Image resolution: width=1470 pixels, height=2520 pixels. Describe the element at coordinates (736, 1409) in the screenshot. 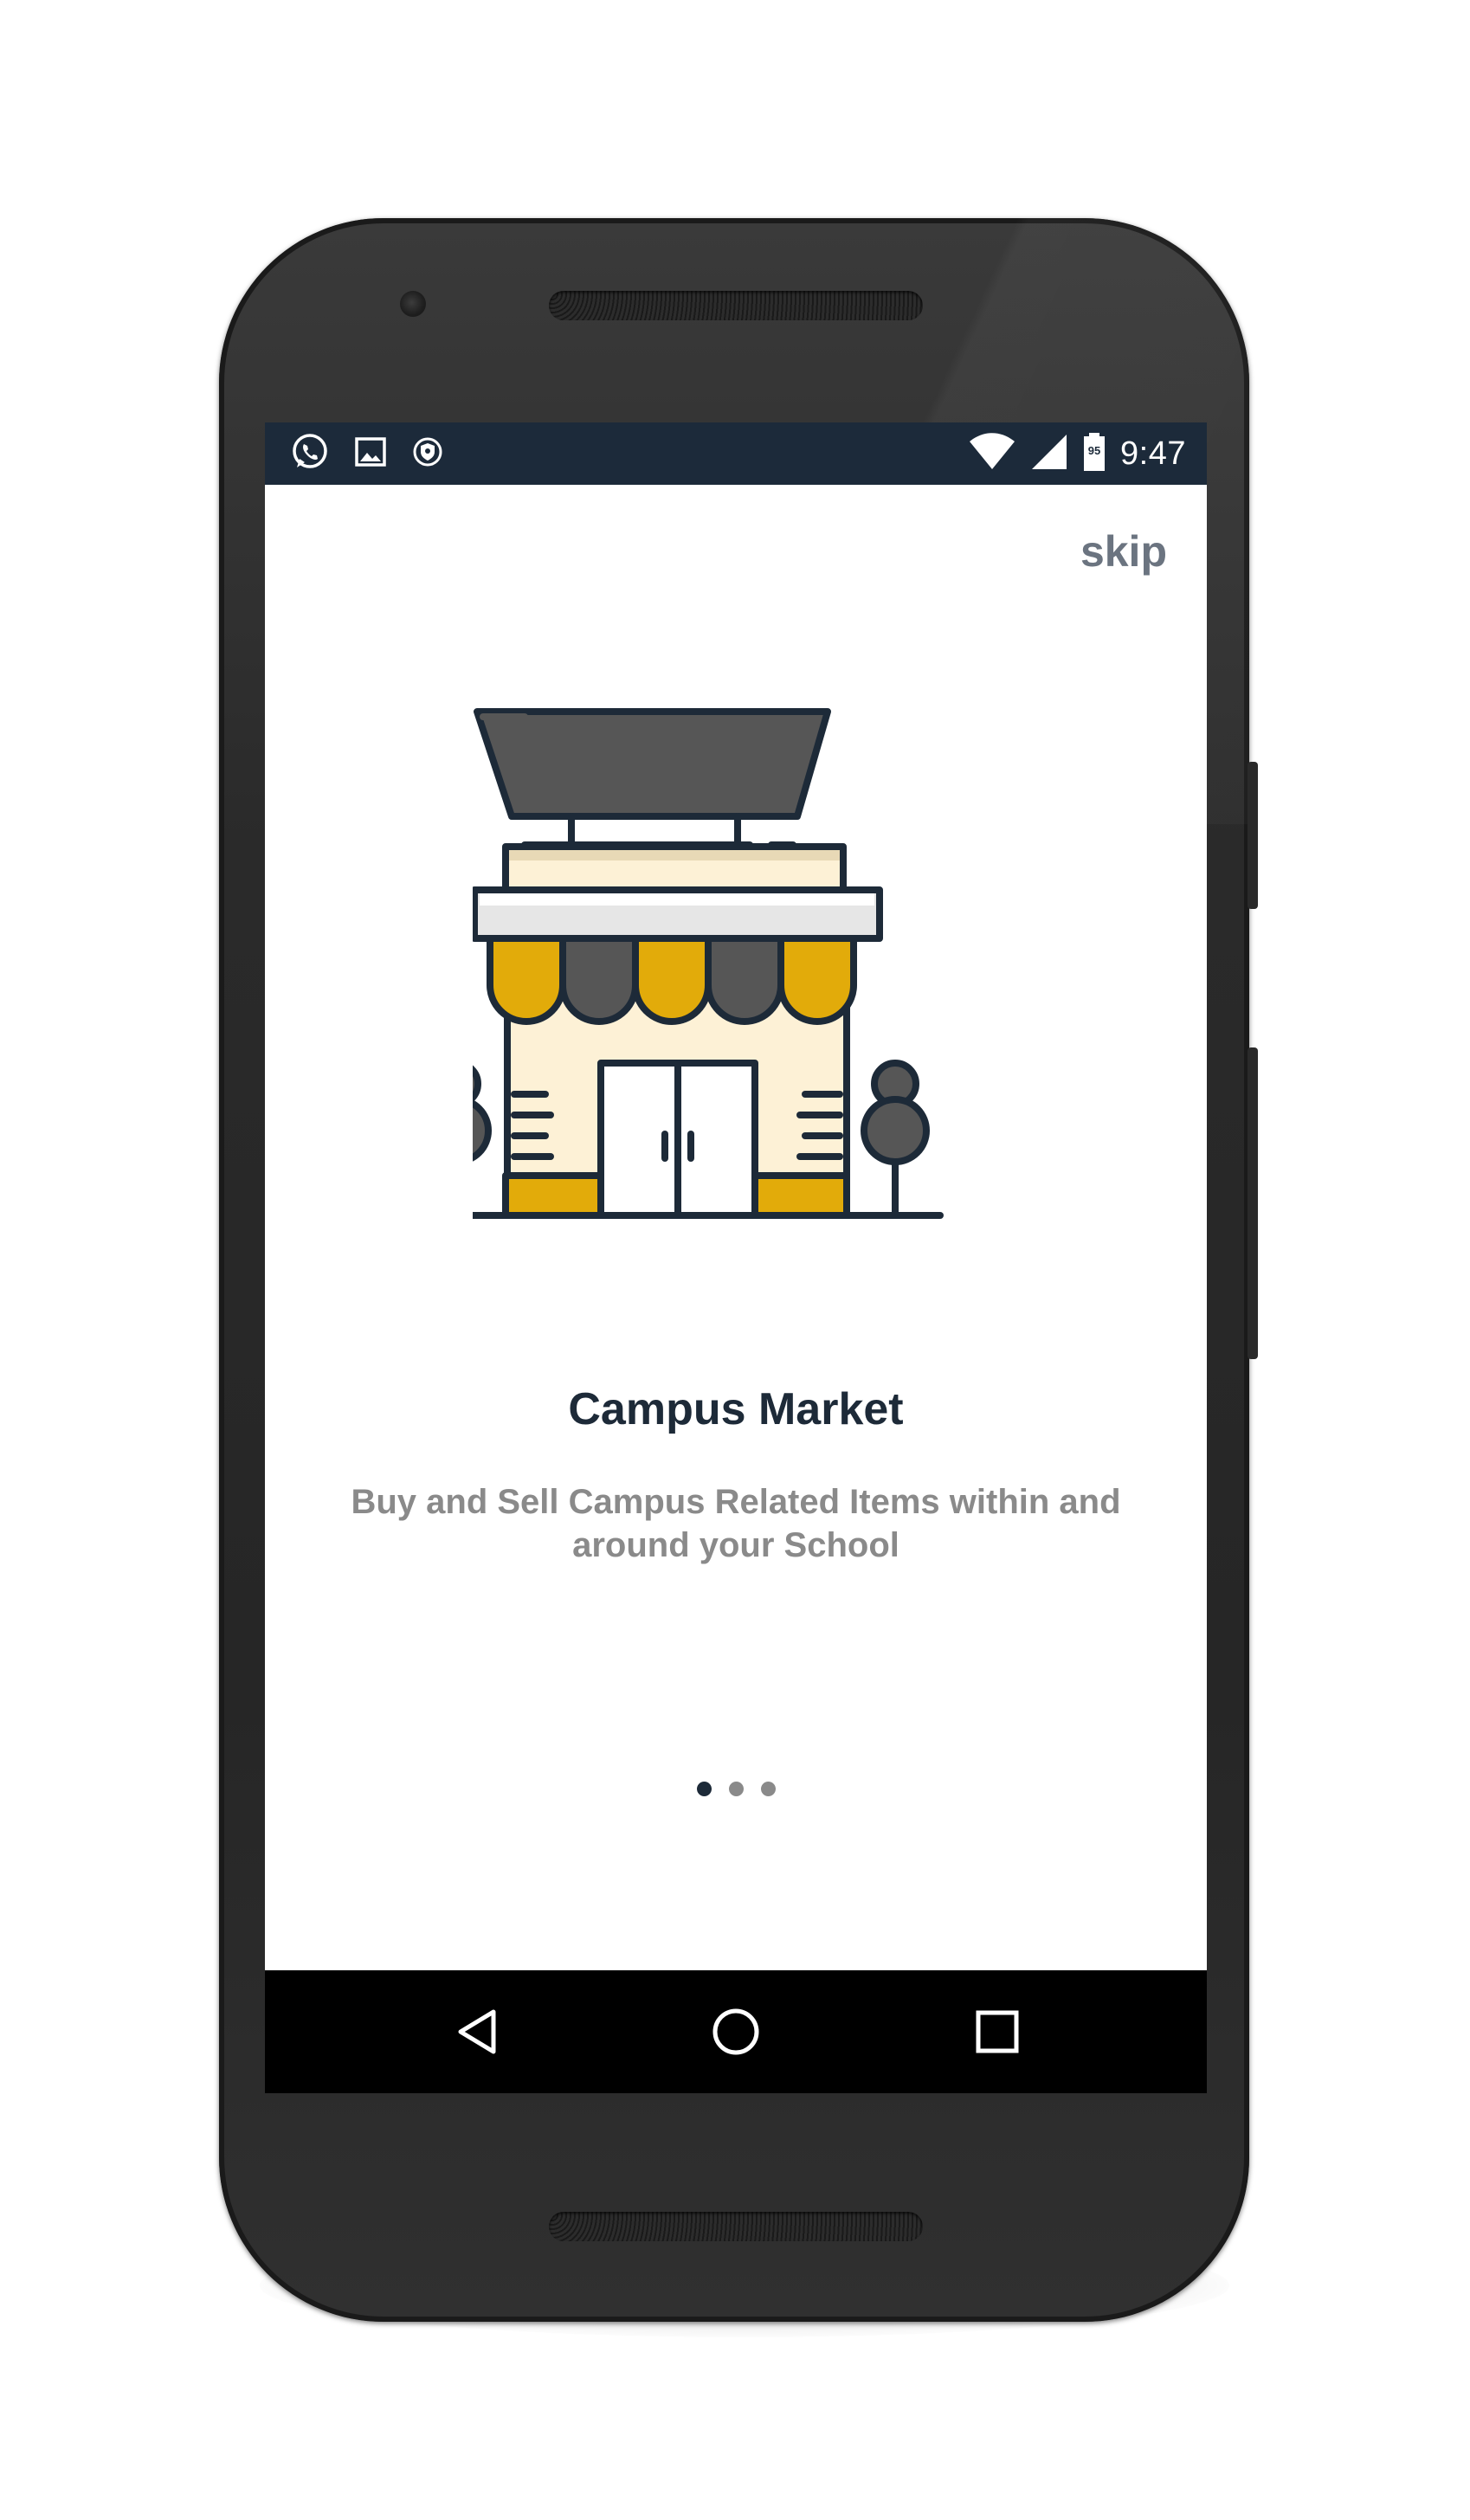

I see `onboarding-title: Campus Market` at that location.